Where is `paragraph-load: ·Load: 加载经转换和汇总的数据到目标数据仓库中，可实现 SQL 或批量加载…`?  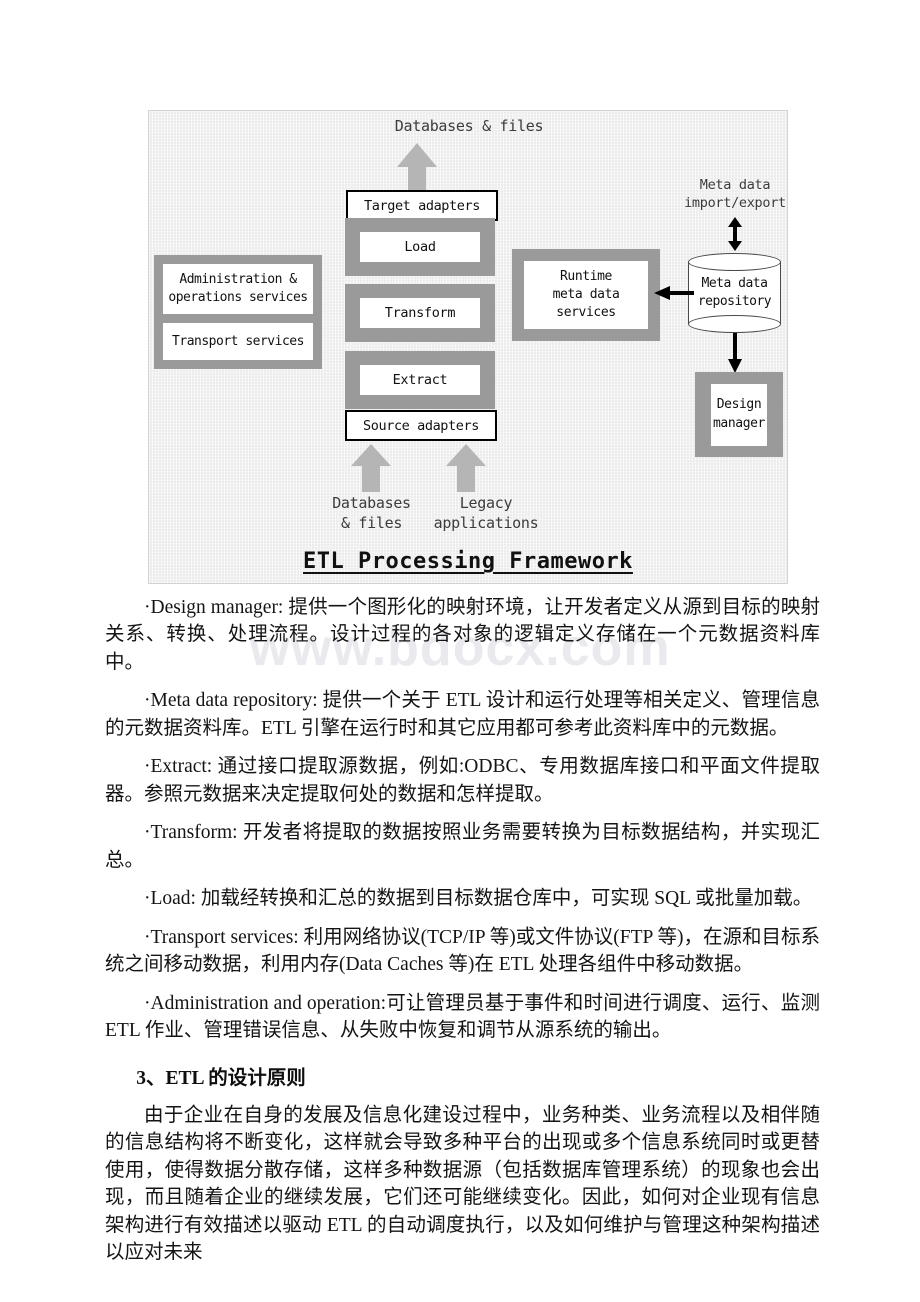
paragraph-load: ·Load: 加载经转换和汇总的数据到目标数据仓库中，可实现 SQL 或批量加载… is located at coordinates (478, 899).